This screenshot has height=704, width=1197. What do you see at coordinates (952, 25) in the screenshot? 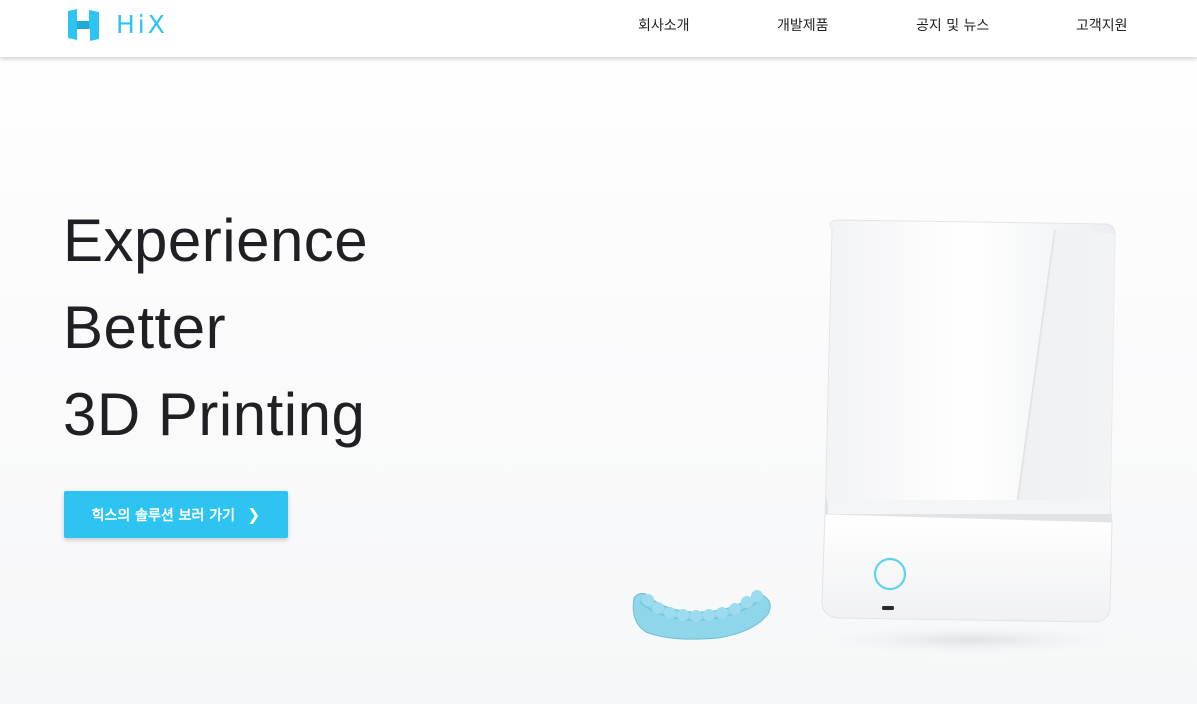
I see `nav-item-news: 공지 및 뉴스` at bounding box center [952, 25].